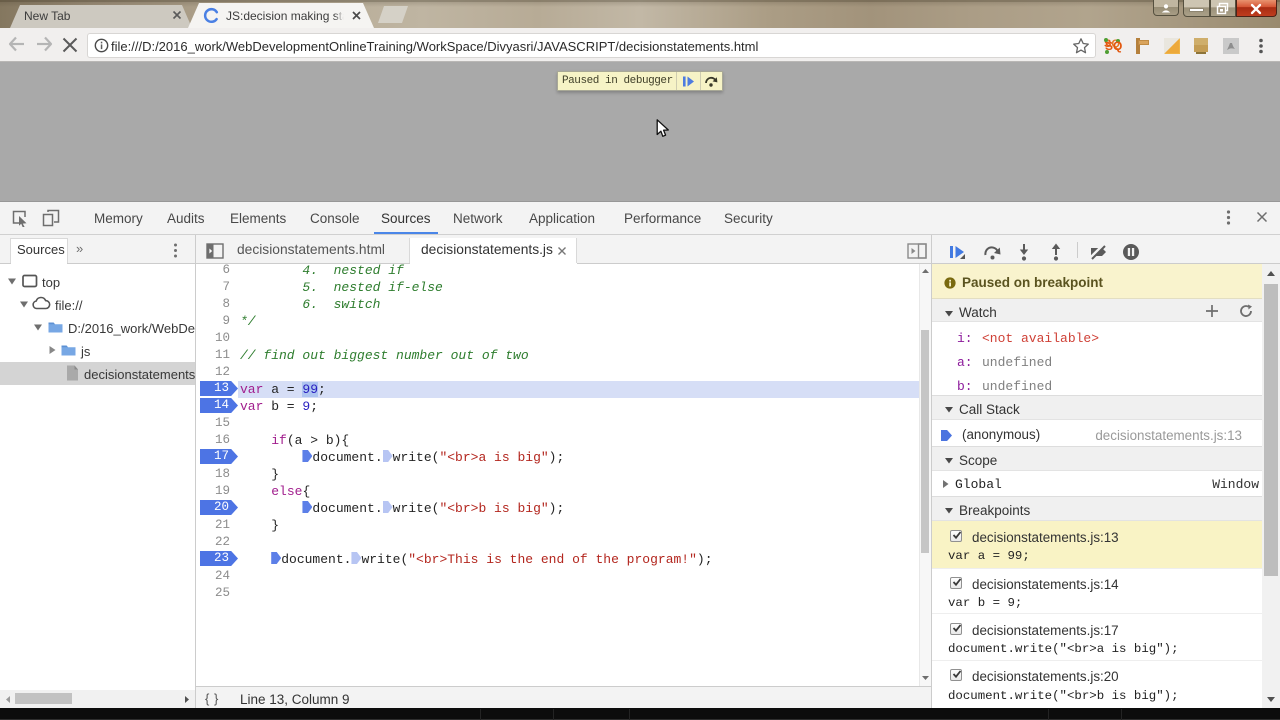  What do you see at coordinates (1113, 46) in the screenshot?
I see `svg-text: SQ` at bounding box center [1113, 46].